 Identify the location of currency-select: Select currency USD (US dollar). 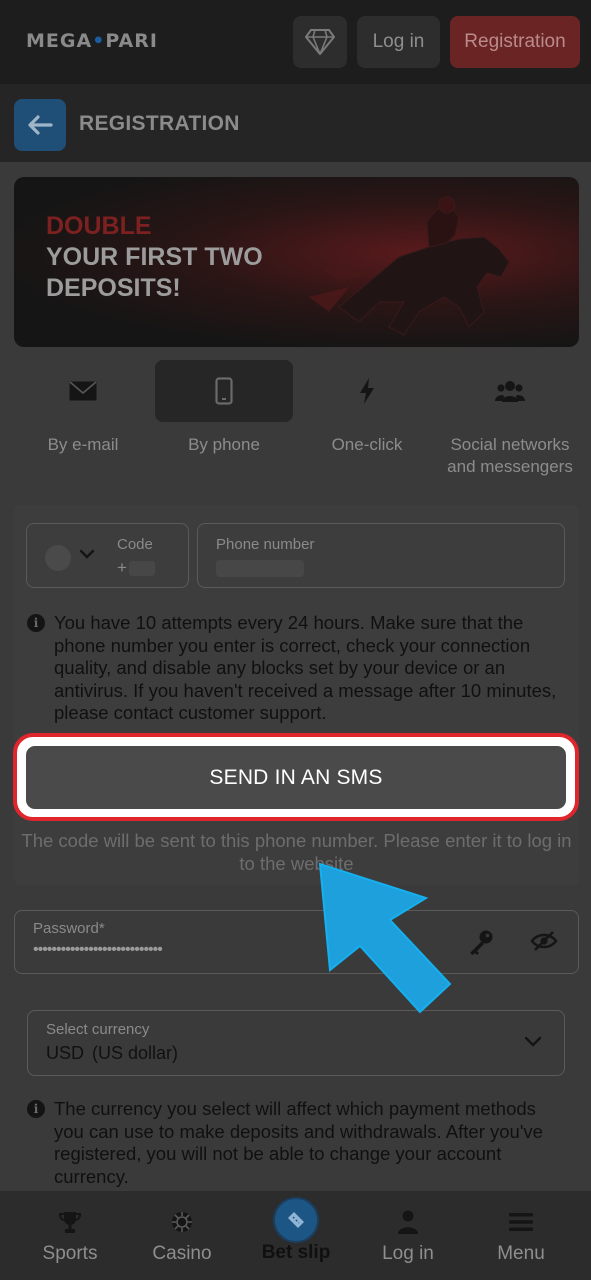
(296, 1043).